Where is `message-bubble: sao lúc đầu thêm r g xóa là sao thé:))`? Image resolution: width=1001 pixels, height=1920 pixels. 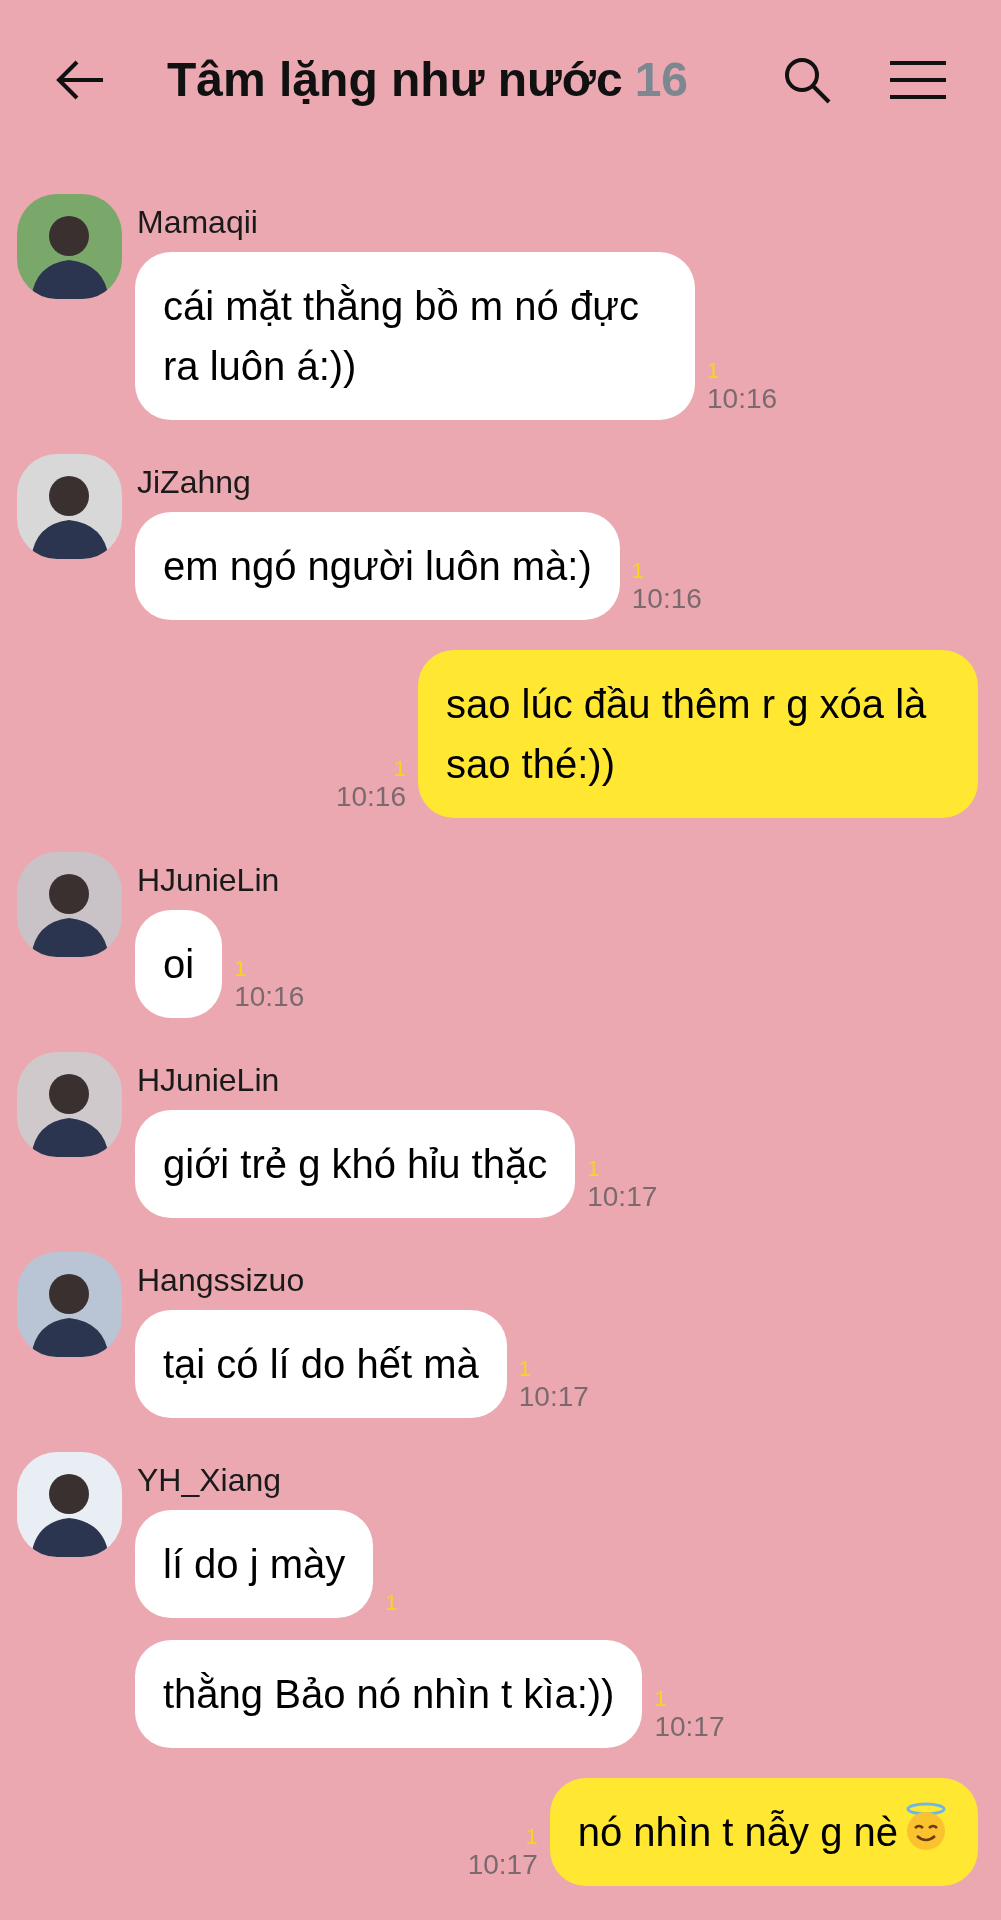
message-bubble: sao lúc đầu thêm r g xóa là sao thé:)) is located at coordinates (698, 734).